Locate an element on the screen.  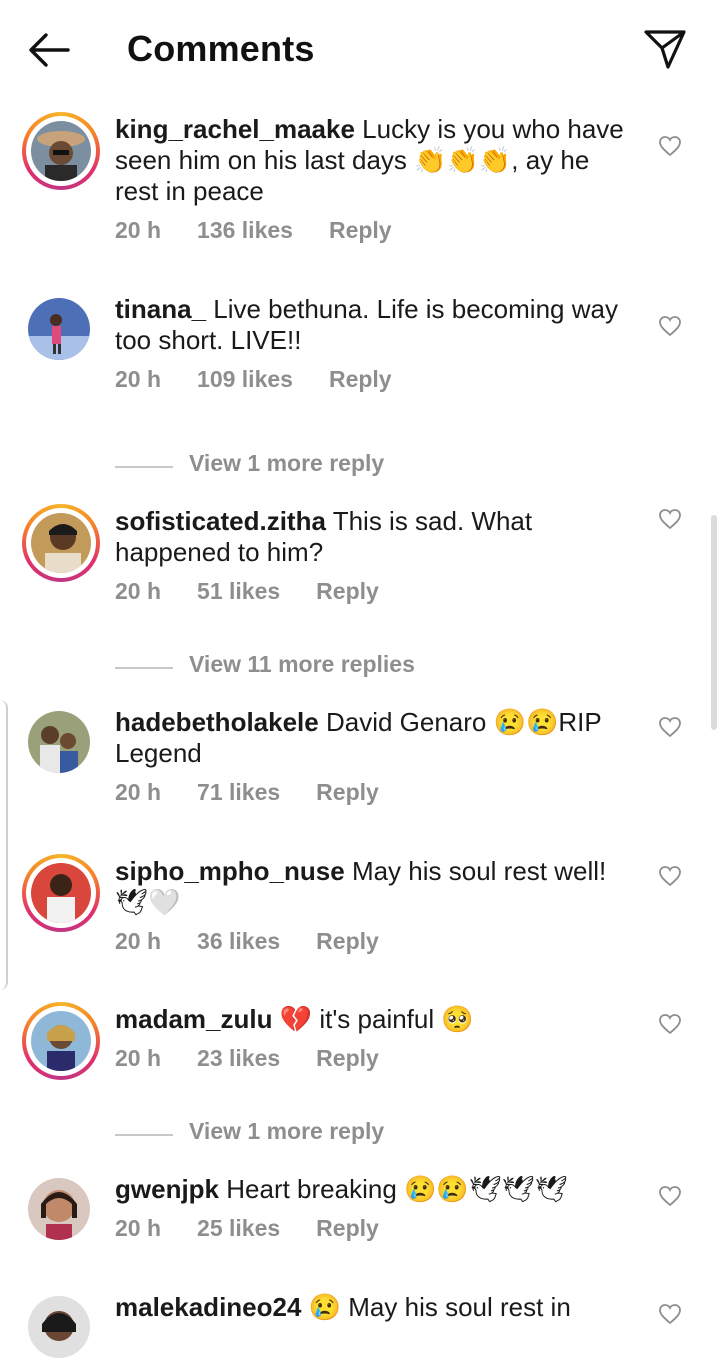
comment-likes: 25 likes is located at coordinates (238, 1228).